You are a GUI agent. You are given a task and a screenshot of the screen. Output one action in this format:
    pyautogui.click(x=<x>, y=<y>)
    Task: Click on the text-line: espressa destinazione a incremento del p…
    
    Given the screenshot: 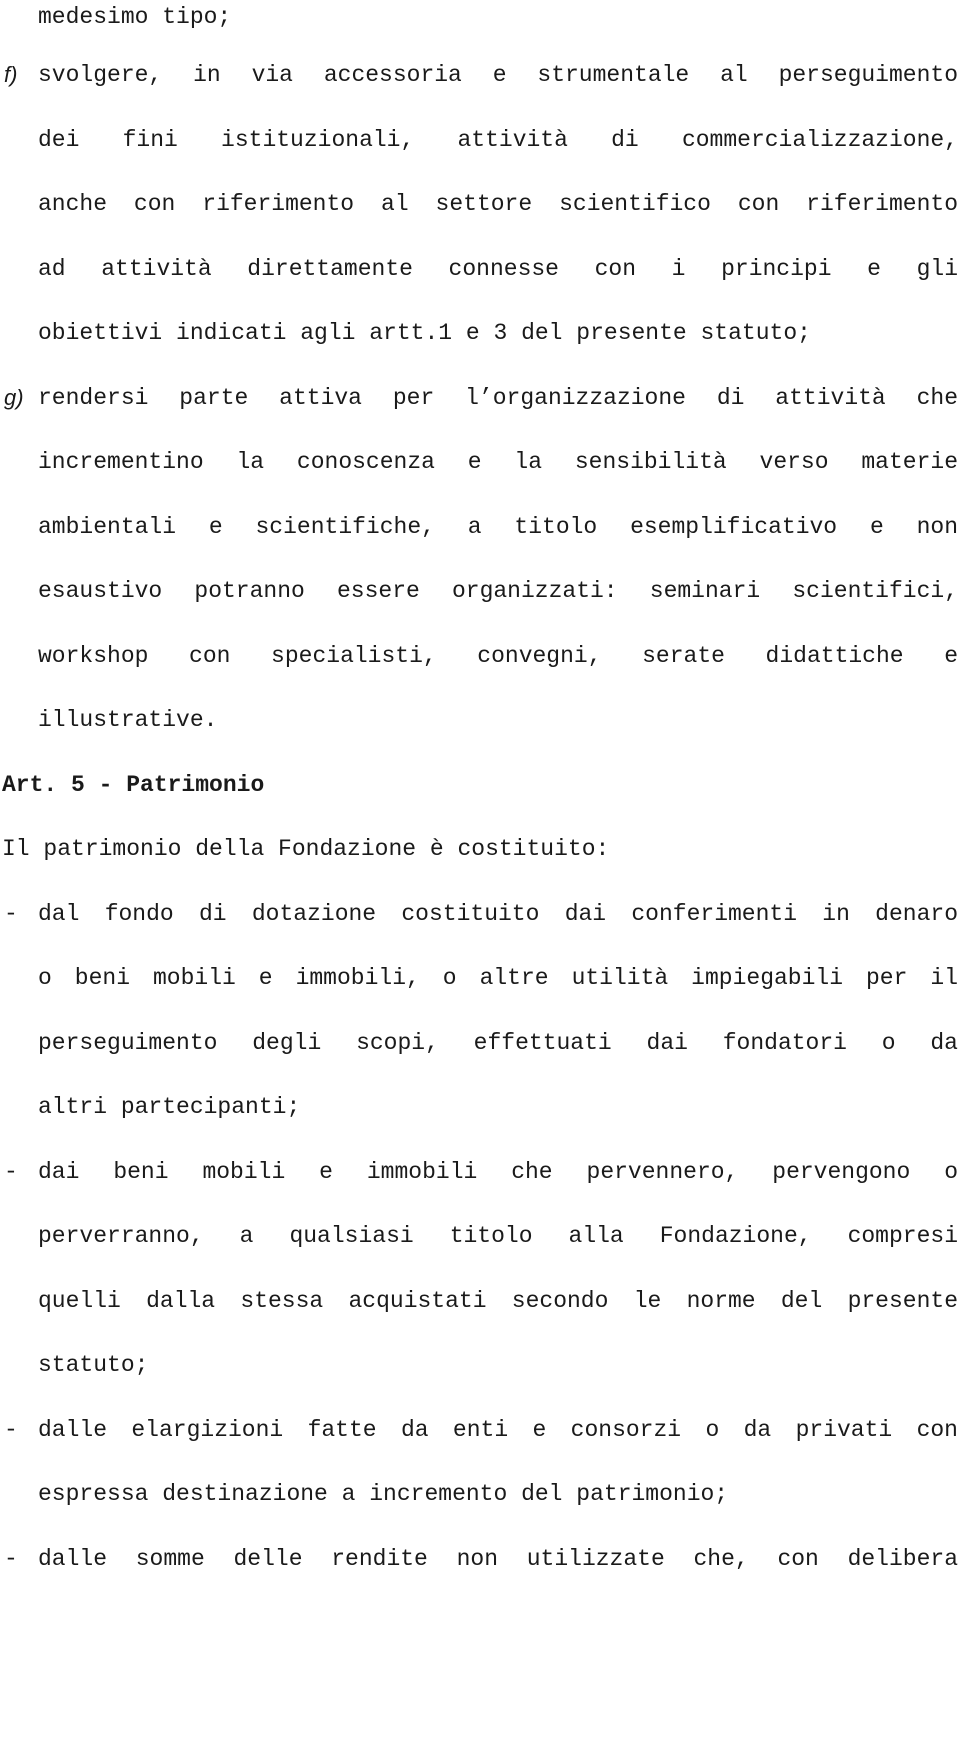 What is the action you would take?
    pyautogui.click(x=383, y=1494)
    